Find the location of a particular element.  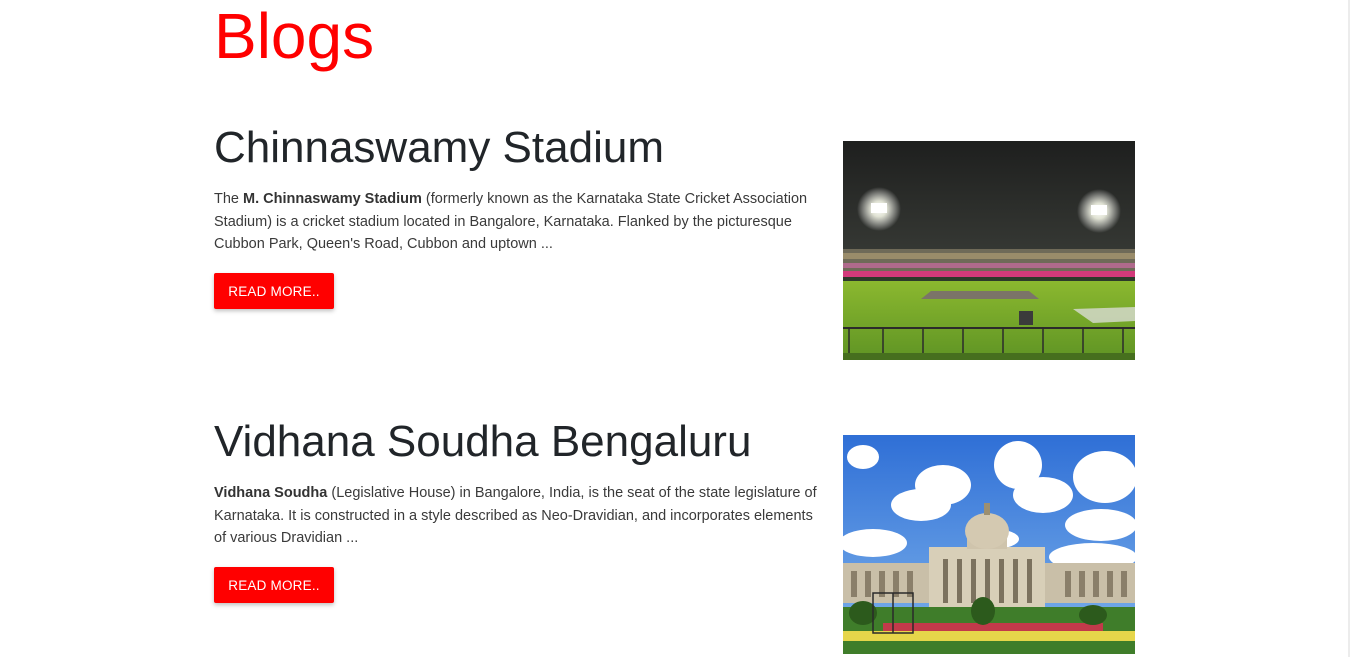

page-title: Blogs is located at coordinates (294, 36).